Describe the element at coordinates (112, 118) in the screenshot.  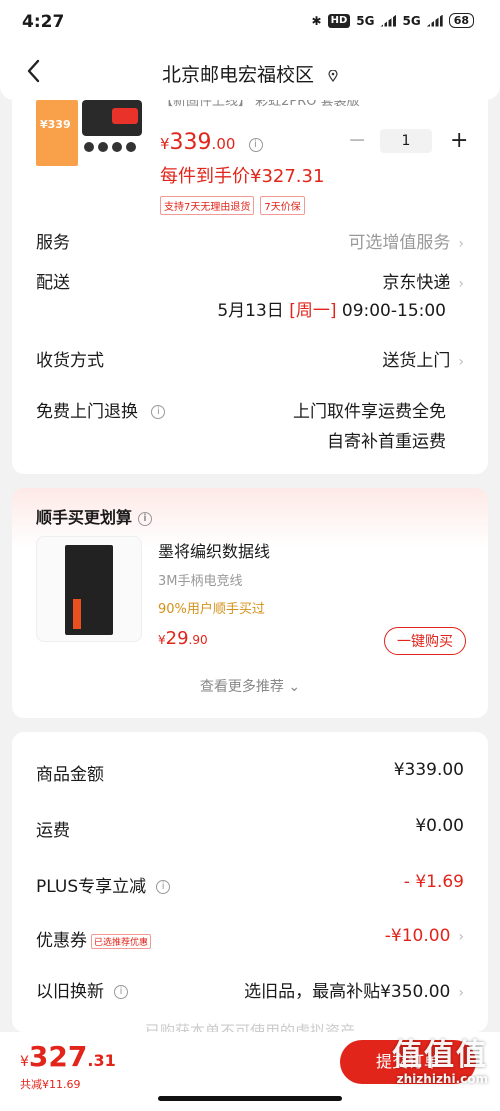
I see `gamepad-image` at that location.